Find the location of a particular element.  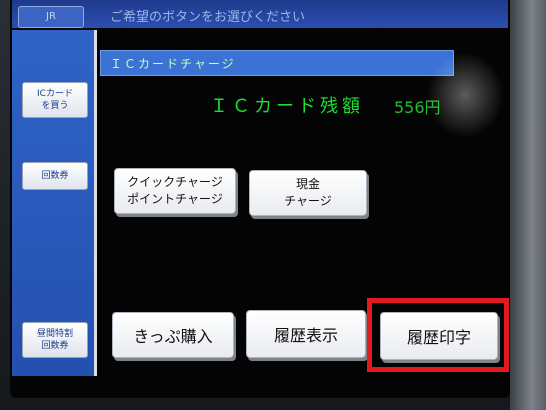

section-title: ＩＣカードチャージ is located at coordinates (173, 64).